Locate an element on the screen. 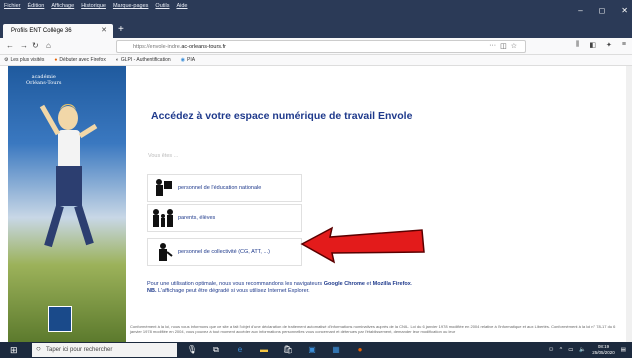  page-scrollbar is located at coordinates (629, 204).